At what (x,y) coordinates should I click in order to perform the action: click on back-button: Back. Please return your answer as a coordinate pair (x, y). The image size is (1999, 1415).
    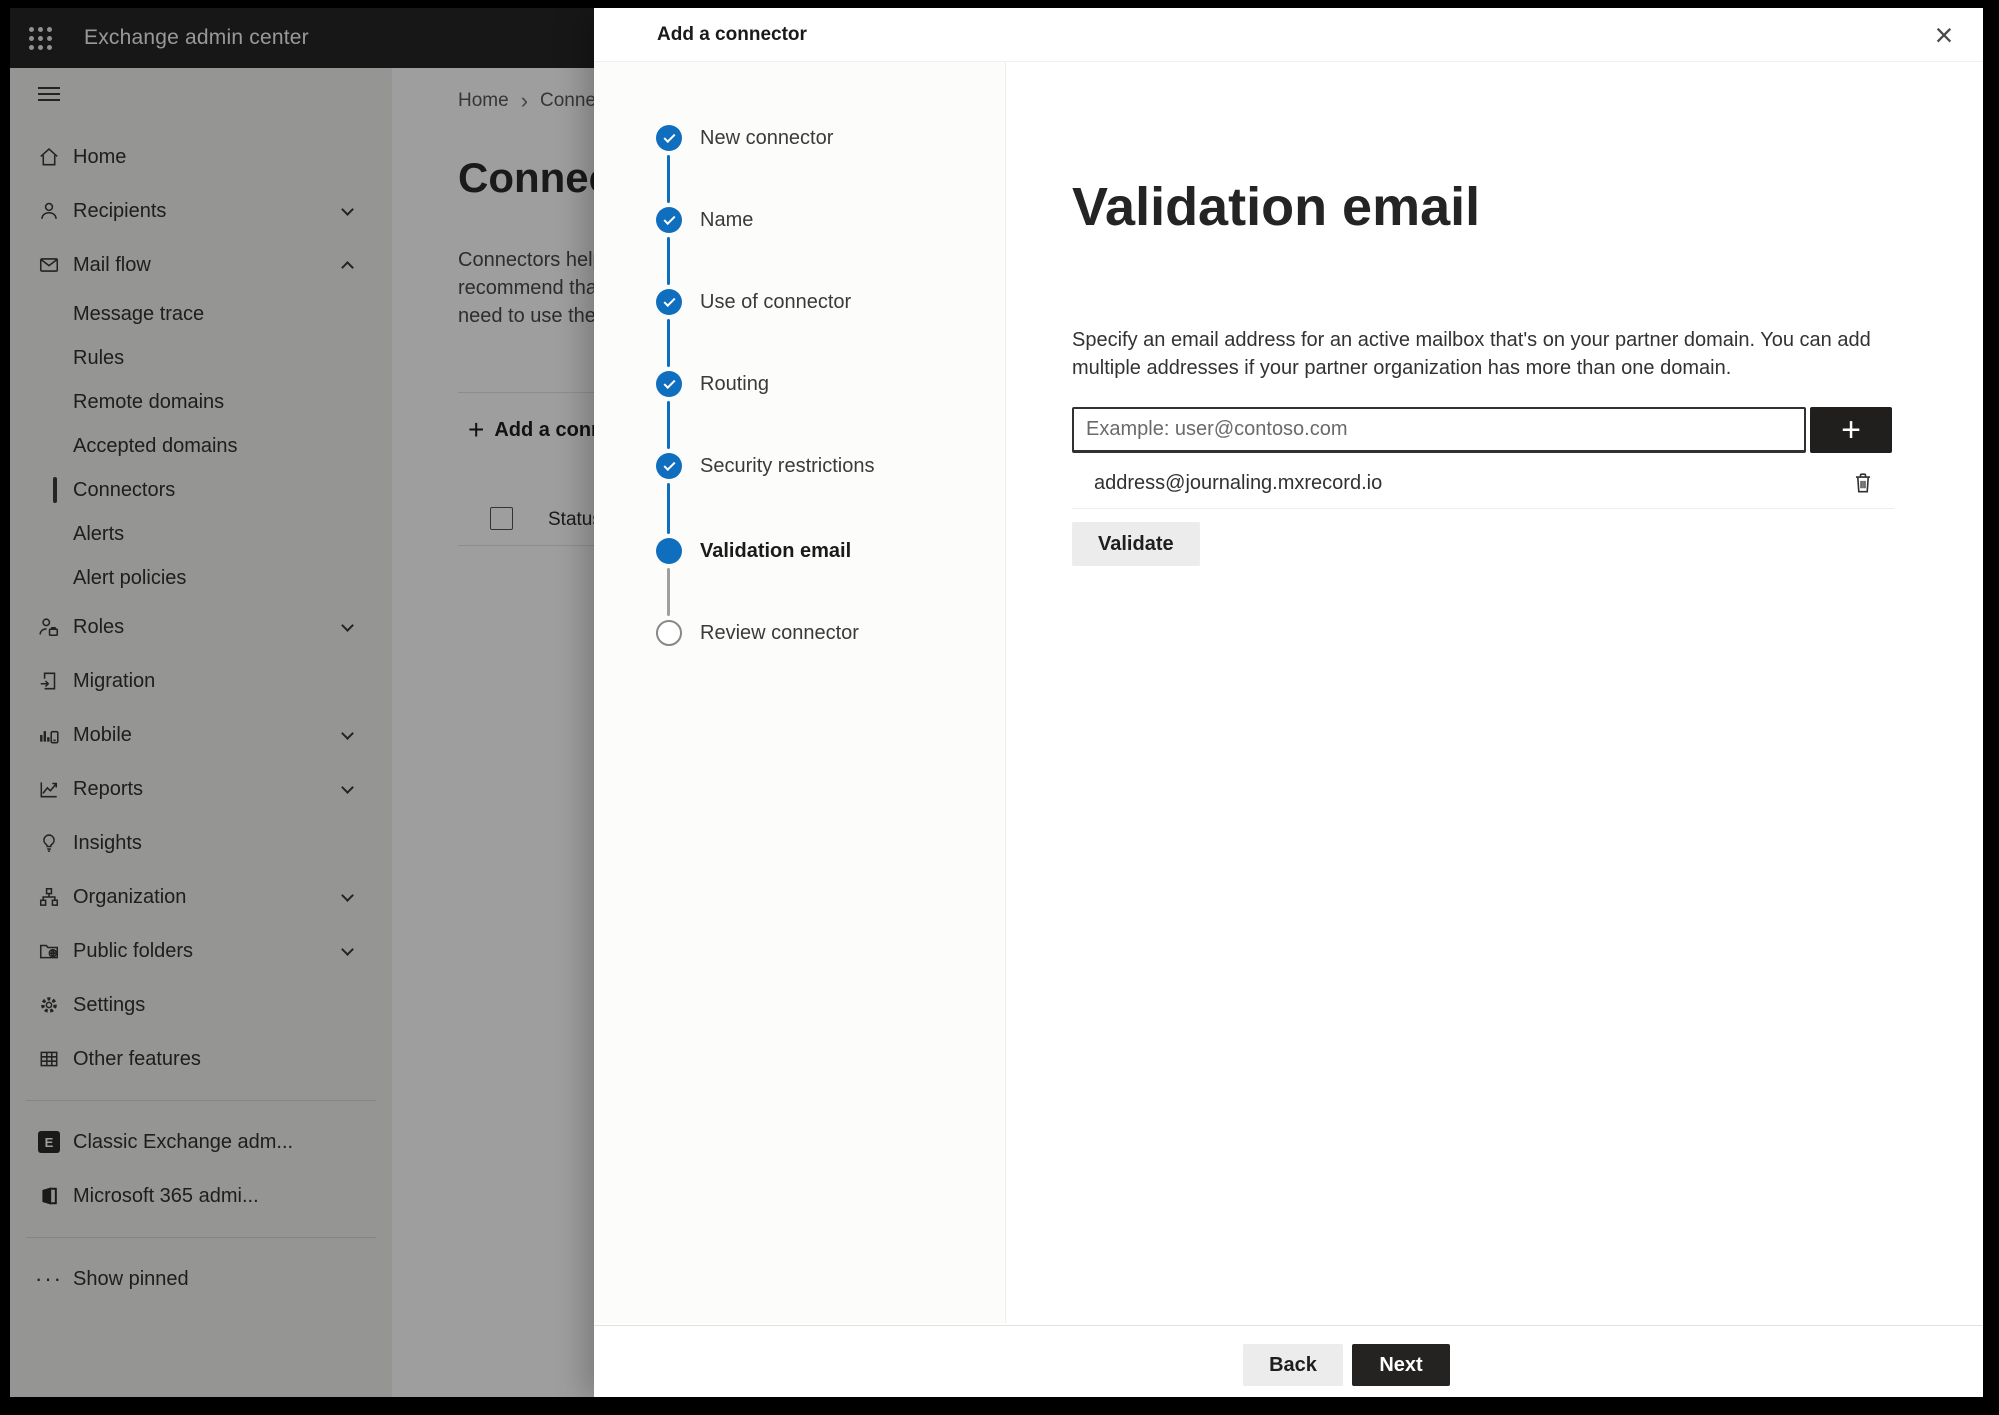
    Looking at the image, I should click on (1293, 1365).